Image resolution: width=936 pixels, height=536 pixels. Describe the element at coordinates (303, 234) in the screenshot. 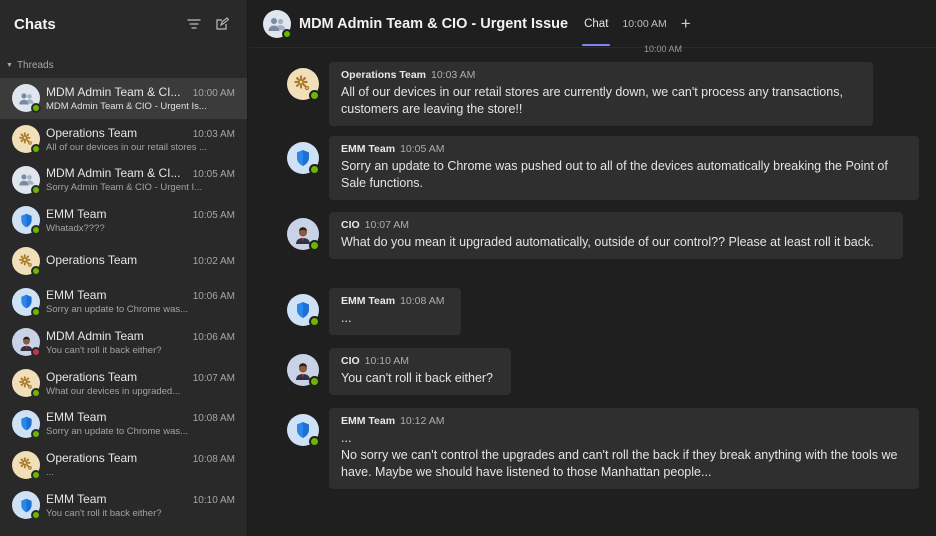

I see `person-avatar` at that location.